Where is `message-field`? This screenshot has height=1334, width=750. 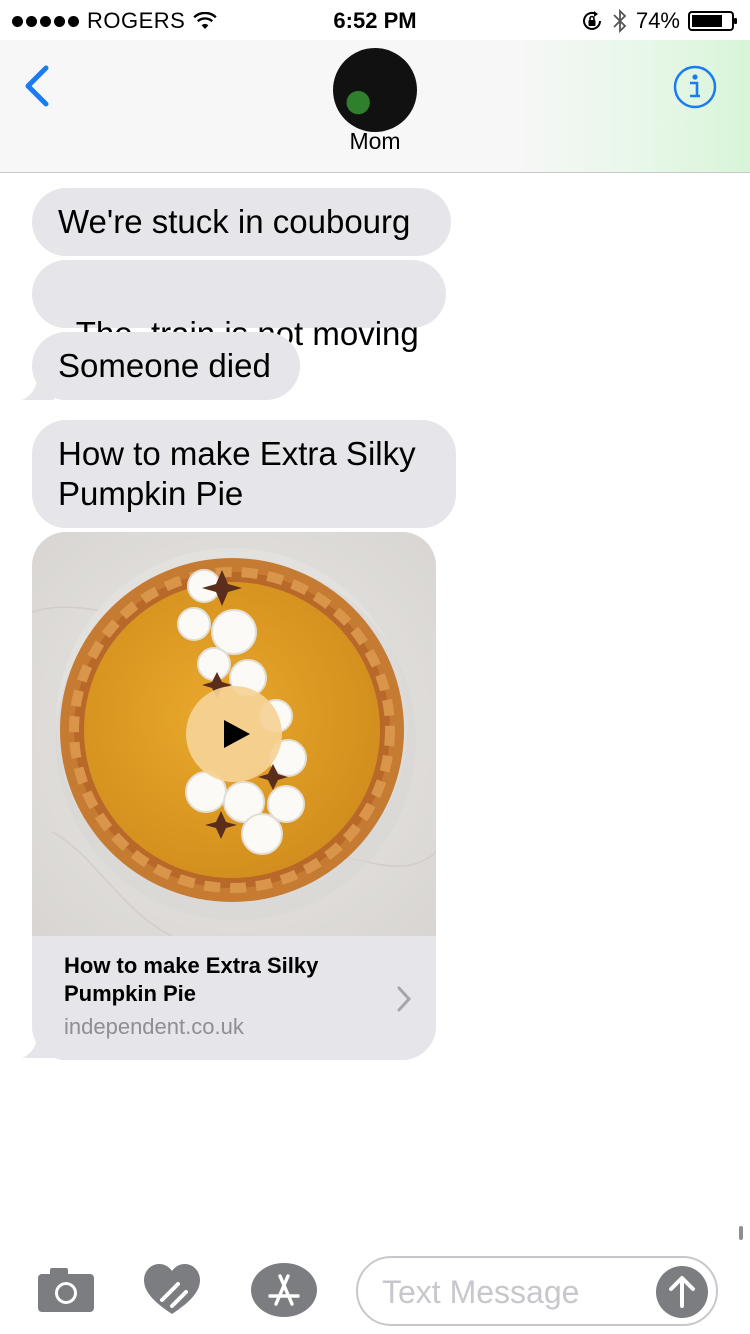
message-field is located at coordinates (537, 1291).